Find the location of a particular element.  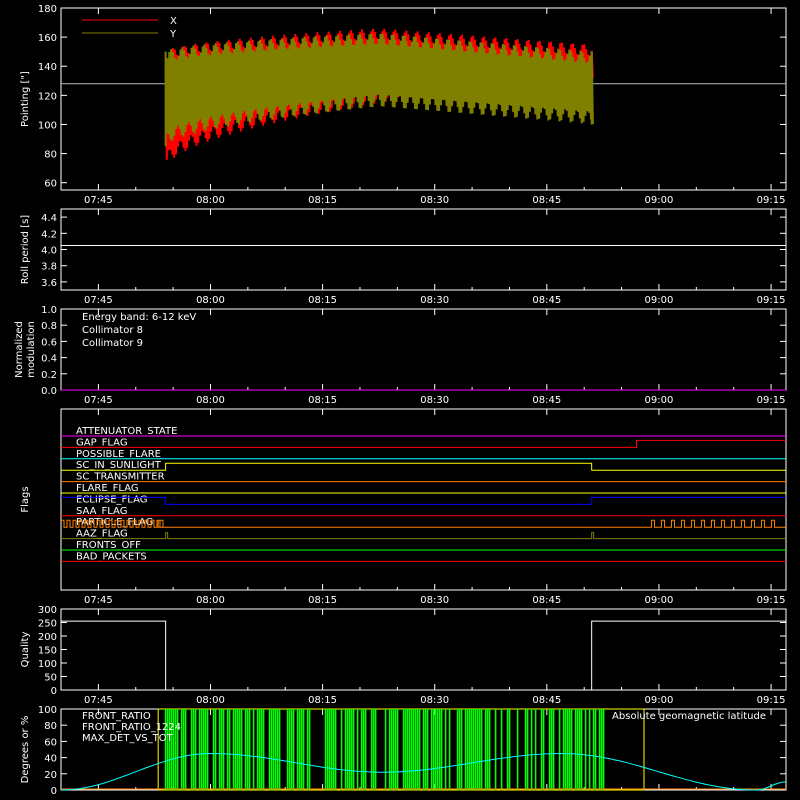

flag-label: ATTENUATOR_STATE is located at coordinates (126, 431).